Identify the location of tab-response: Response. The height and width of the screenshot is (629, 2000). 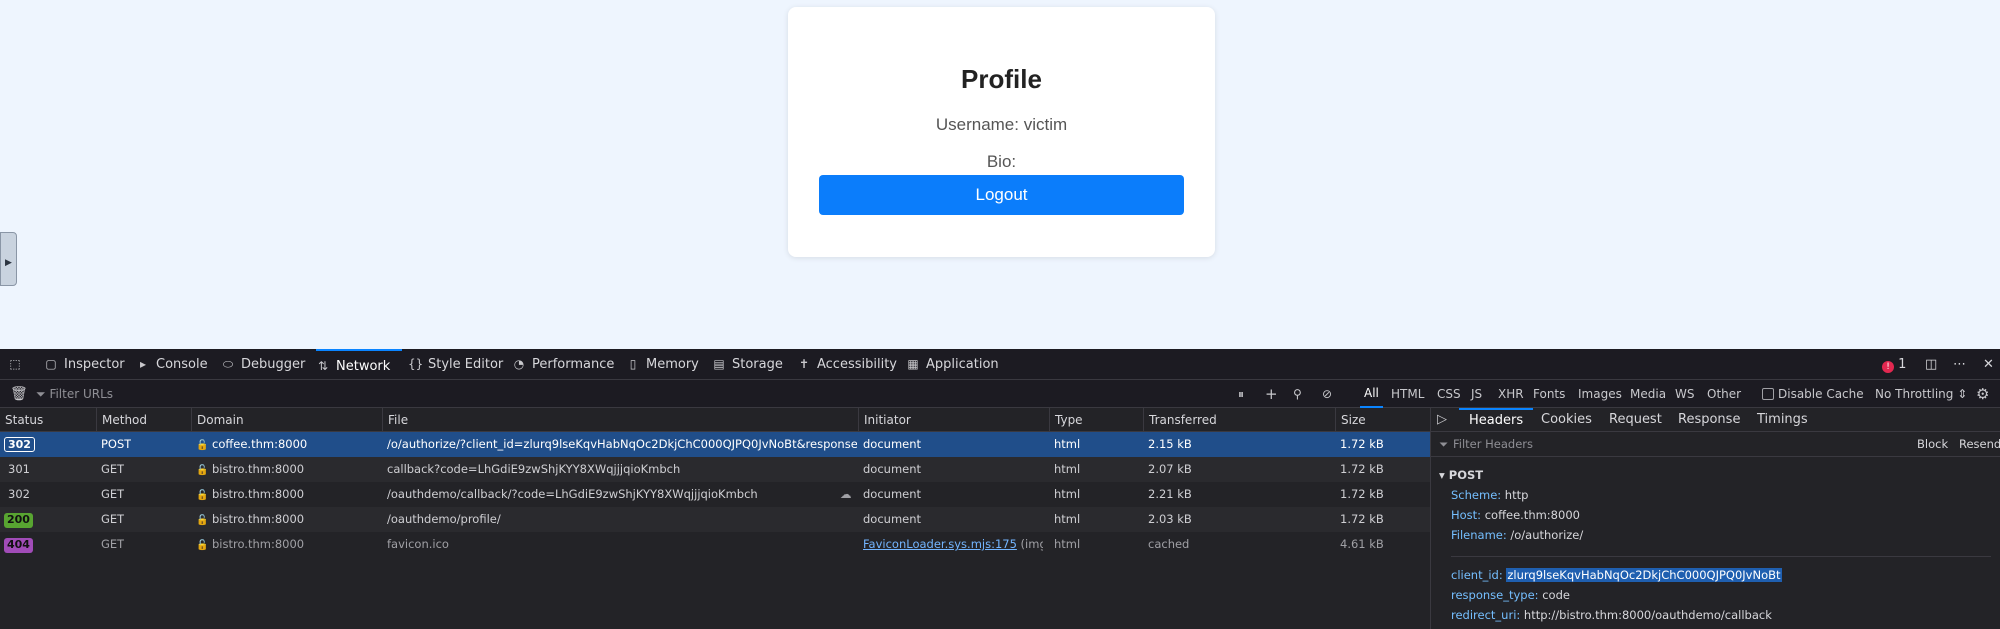
(1709, 420).